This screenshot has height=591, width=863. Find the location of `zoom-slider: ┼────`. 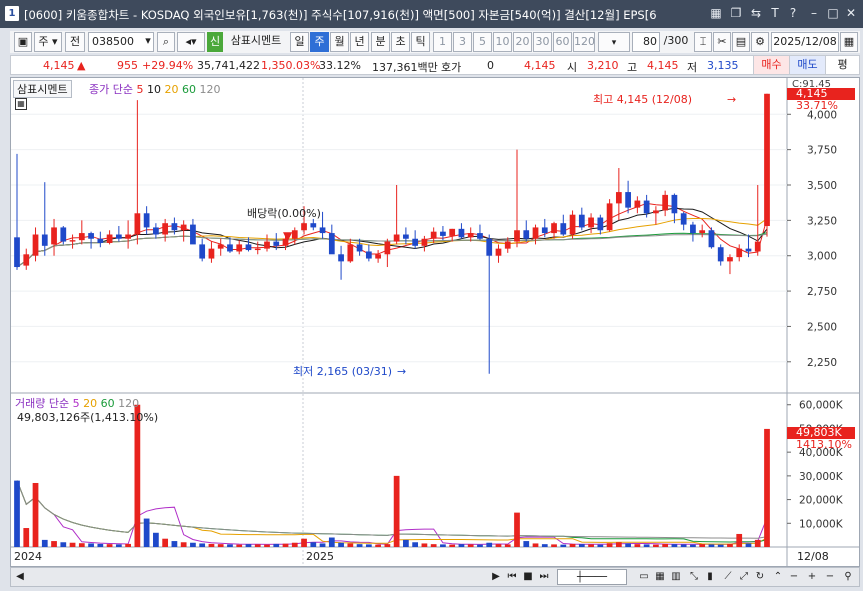

zoom-slider: ┼──── is located at coordinates (592, 577).